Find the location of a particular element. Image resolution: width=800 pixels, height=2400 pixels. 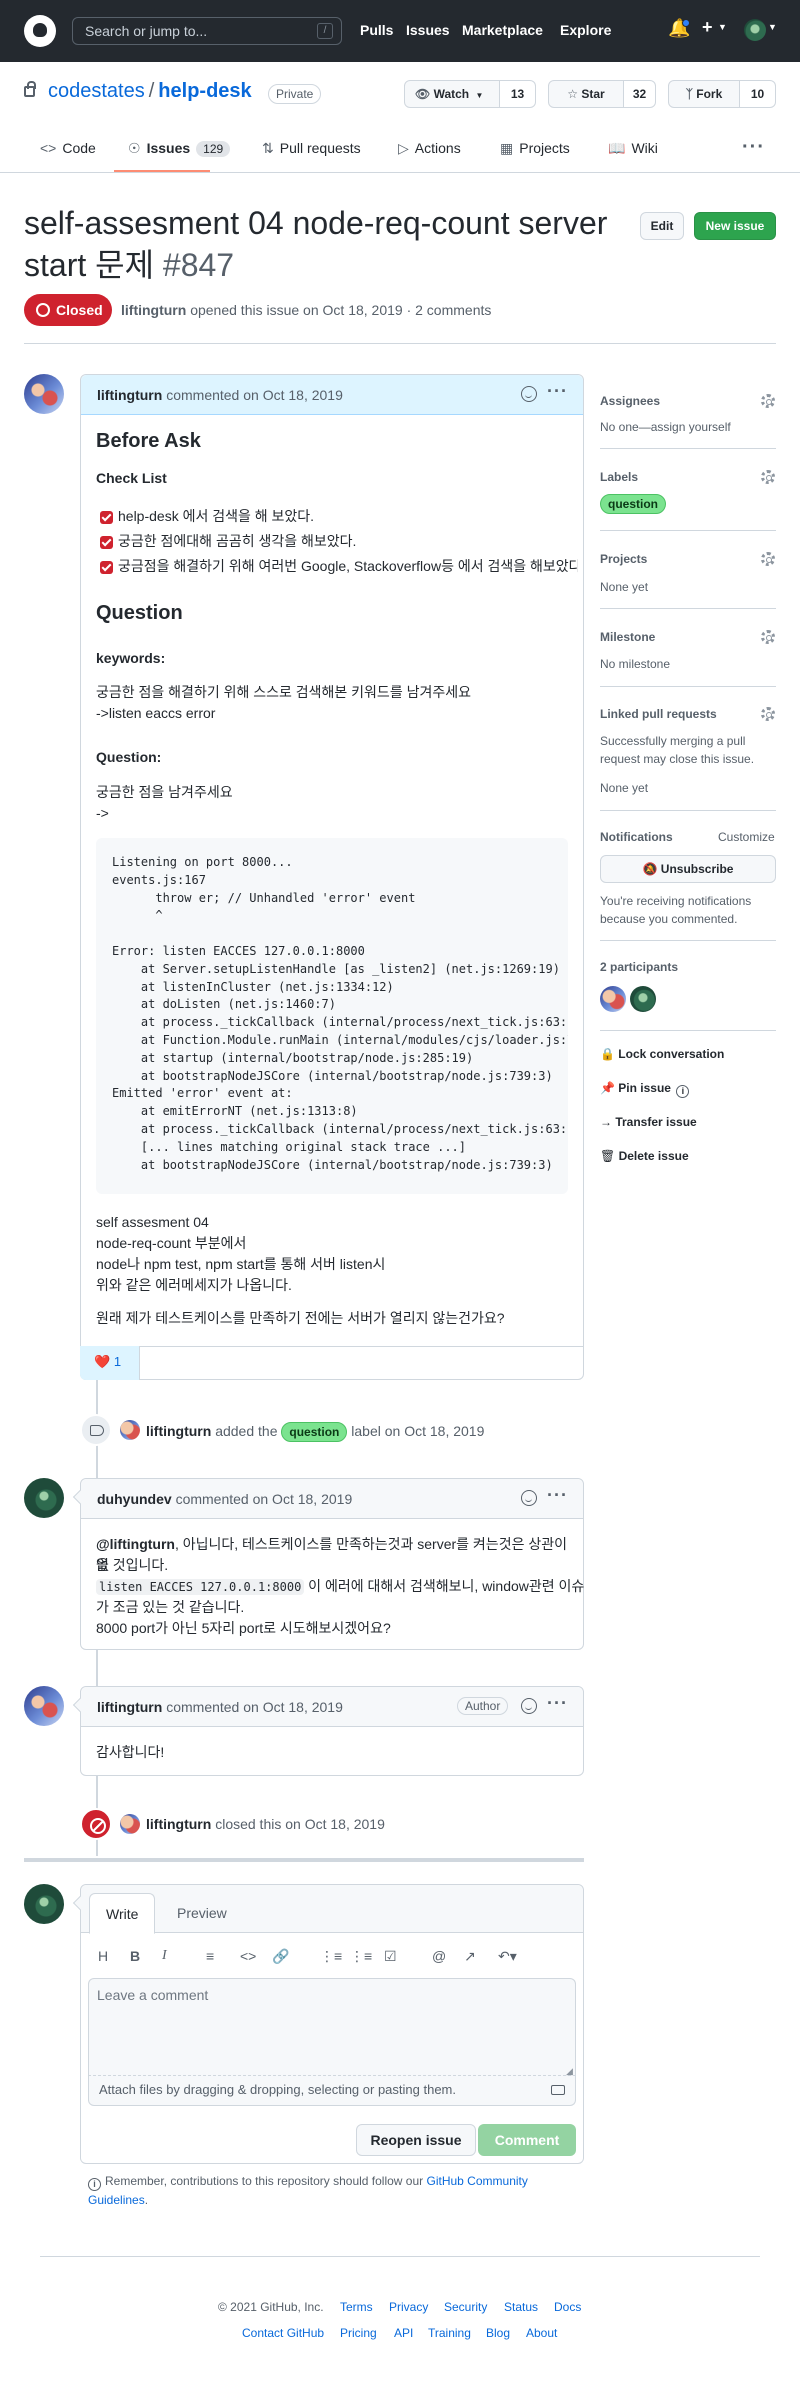

lock-conversation-action: 🔒 Lock conversation is located at coordinates (662, 1054).